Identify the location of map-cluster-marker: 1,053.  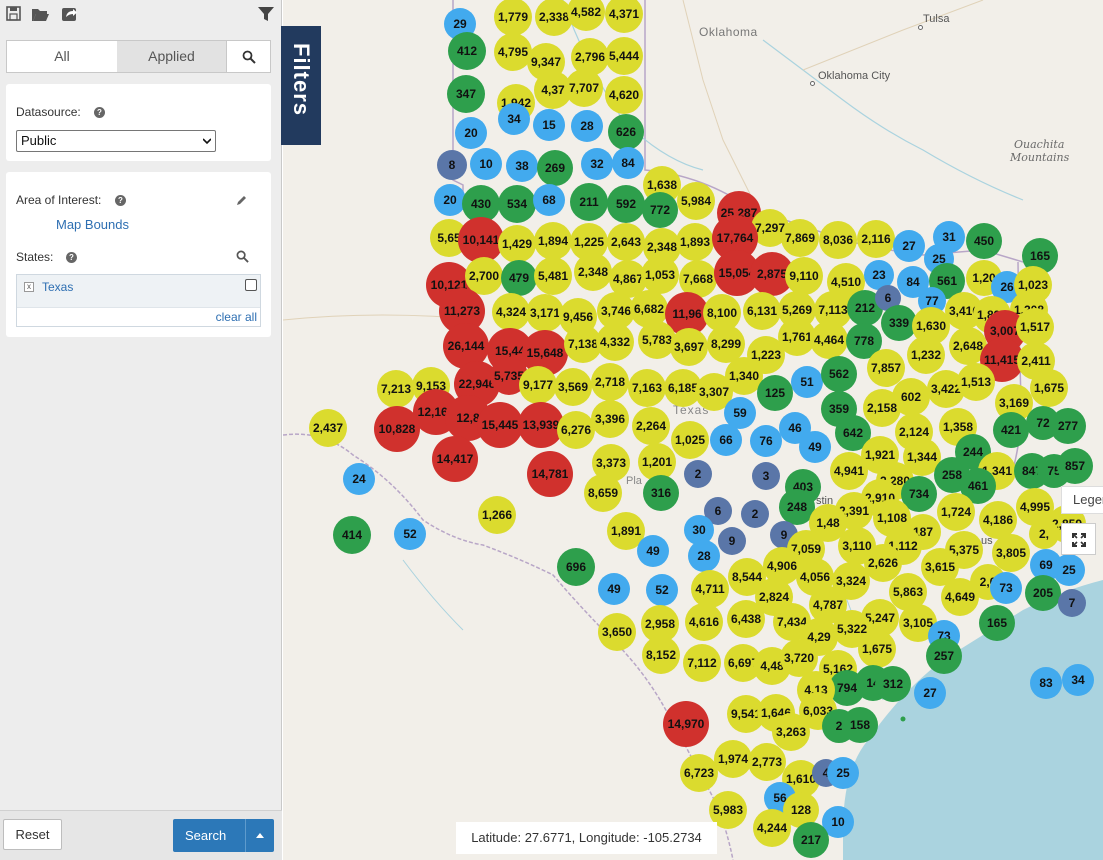
(660, 275).